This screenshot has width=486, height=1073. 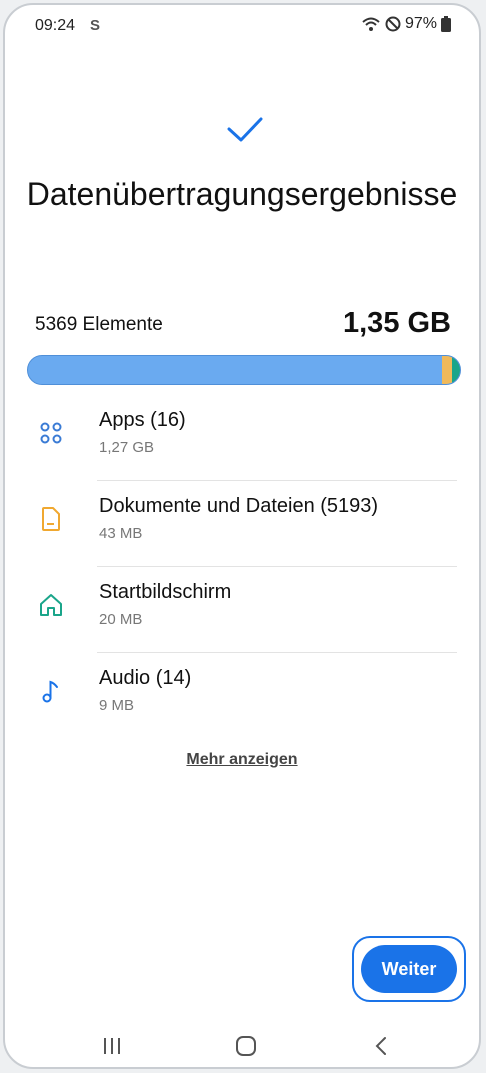 I want to click on list-item-audio: Audio (14) 9 MB, so click(x=241, y=696).